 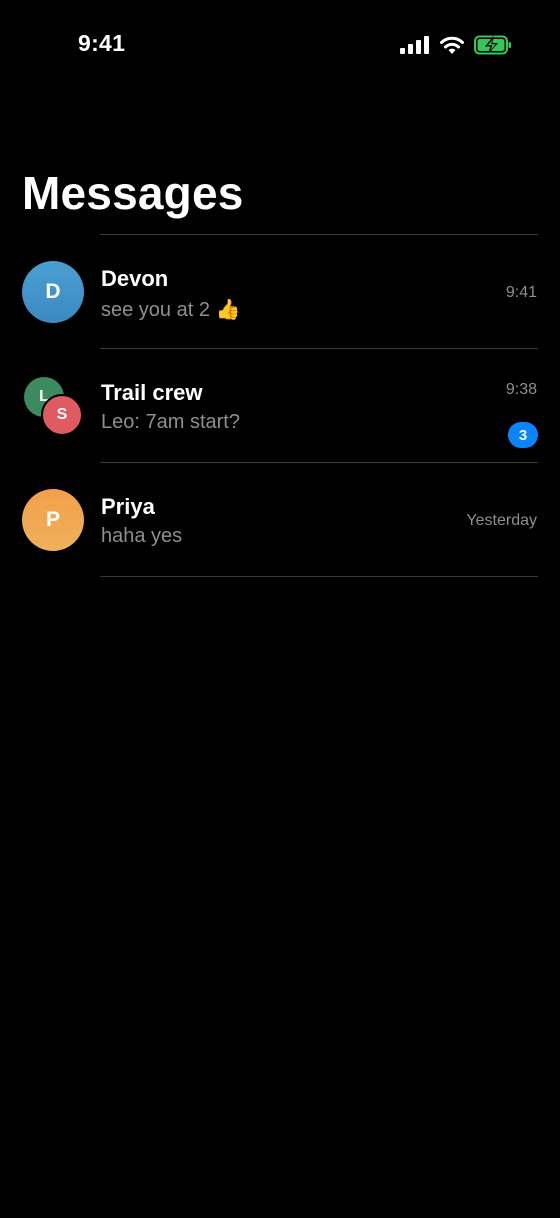 I want to click on avatar: D, so click(x=53, y=292).